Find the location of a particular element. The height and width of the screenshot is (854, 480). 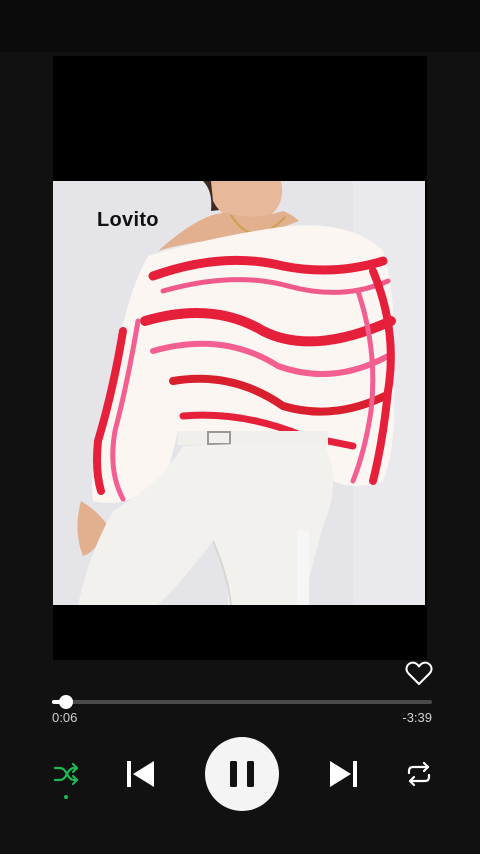

skip-previous-icon is located at coordinates (140, 774).